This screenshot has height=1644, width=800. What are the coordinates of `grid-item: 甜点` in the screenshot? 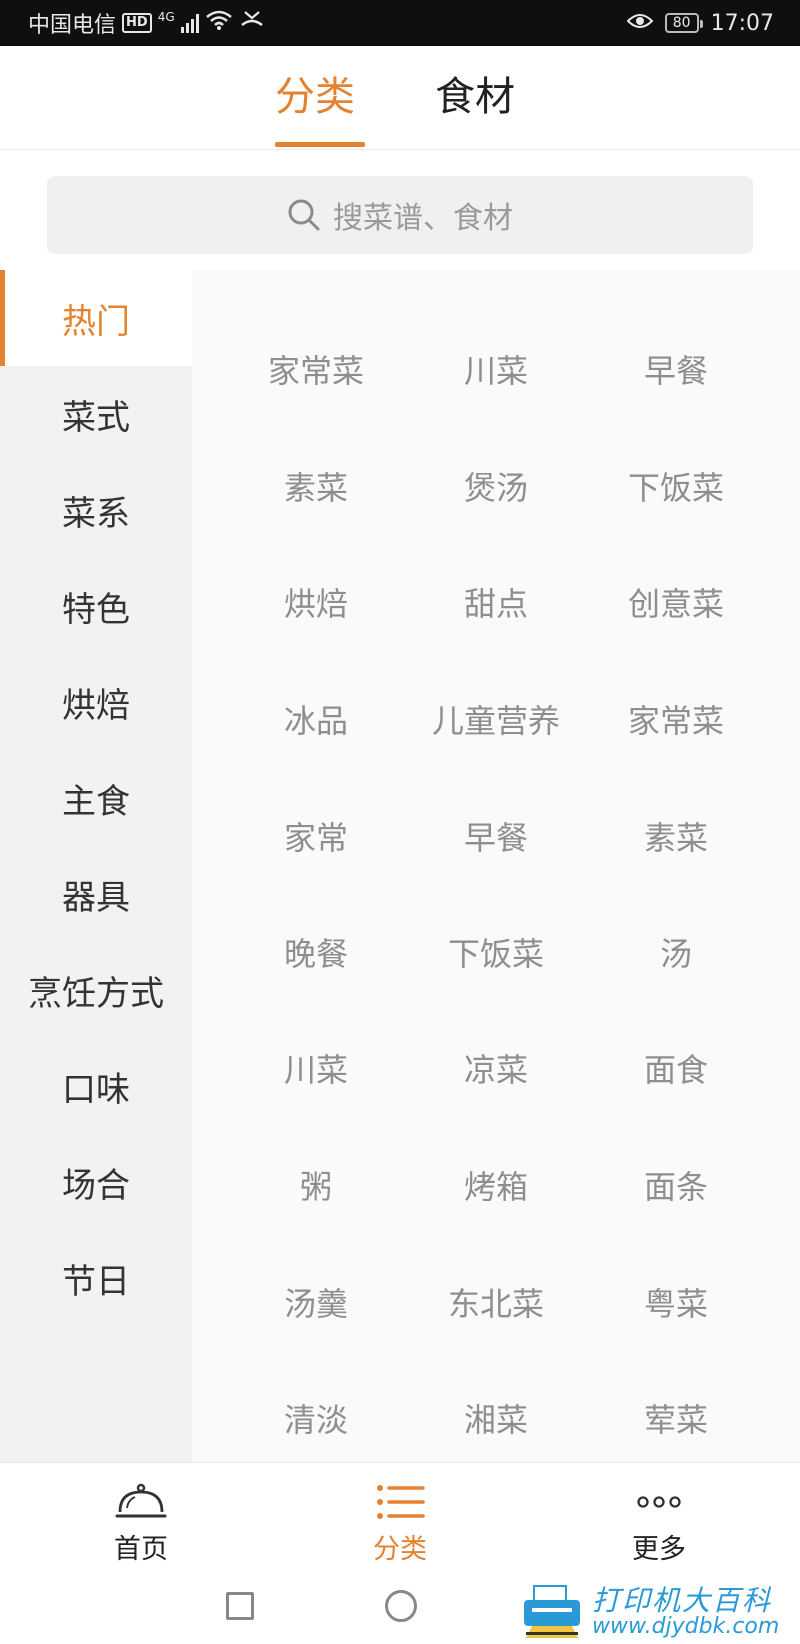 It's located at (496, 602).